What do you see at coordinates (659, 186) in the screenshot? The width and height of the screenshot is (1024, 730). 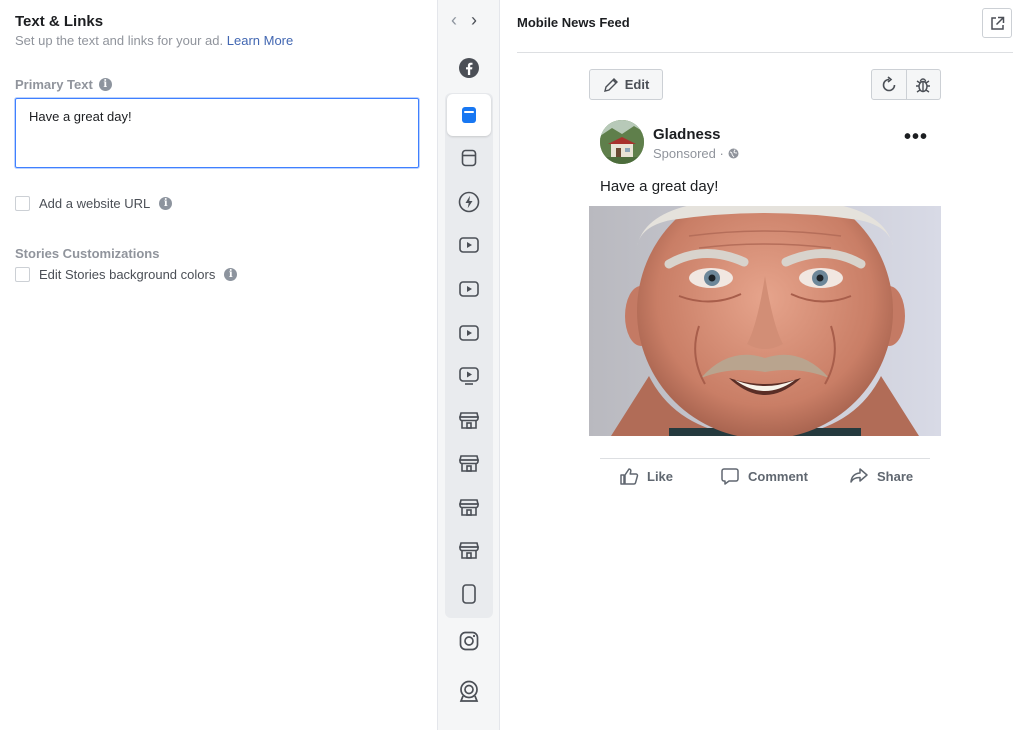 I see `post-text: Have a great day!` at bounding box center [659, 186].